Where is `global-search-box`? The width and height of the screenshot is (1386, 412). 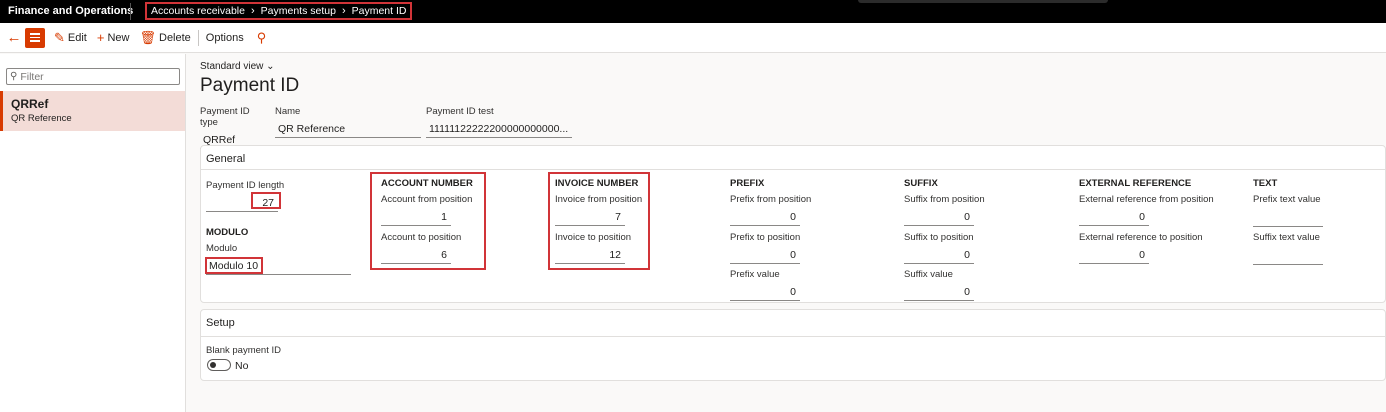
global-search-box is located at coordinates (983, 1).